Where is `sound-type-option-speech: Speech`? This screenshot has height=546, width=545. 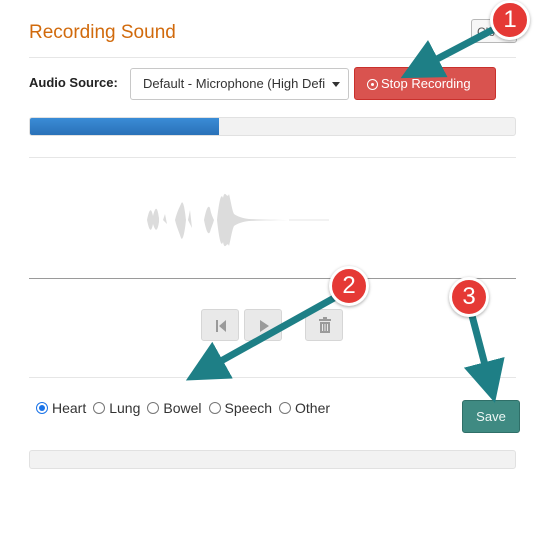
sound-type-option-speech: Speech is located at coordinates (240, 408).